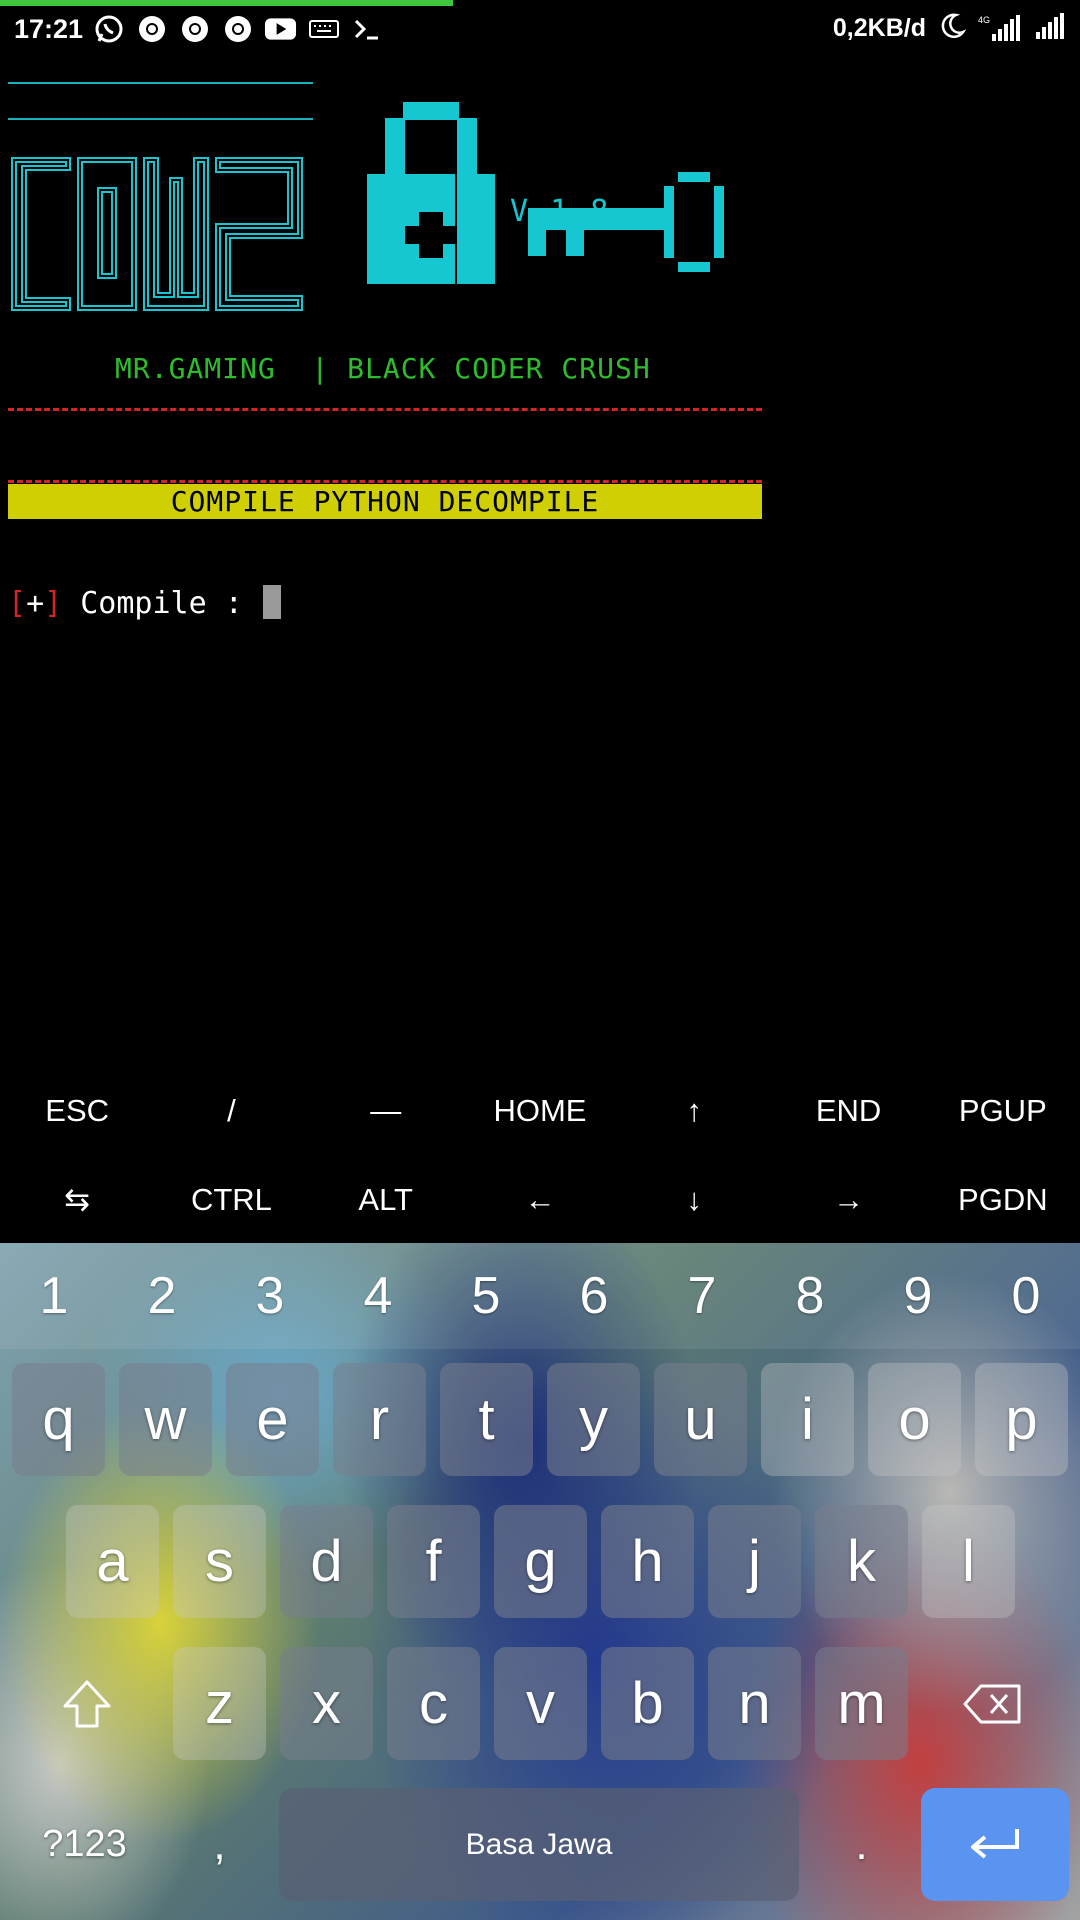 Image resolution: width=1080 pixels, height=1920 pixels. What do you see at coordinates (386, 1199) in the screenshot?
I see `alt-key: ALT` at bounding box center [386, 1199].